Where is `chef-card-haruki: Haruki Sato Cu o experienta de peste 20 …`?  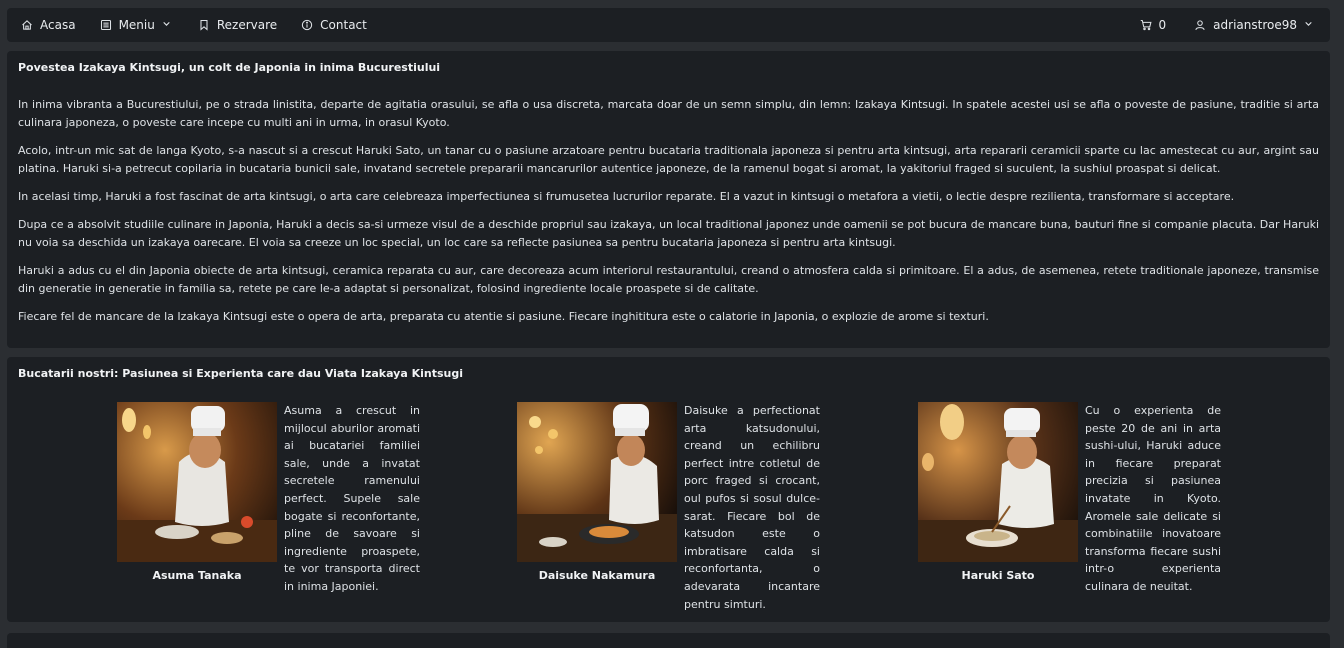 chef-card-haruki: Haruki Sato Cu o experienta de peste 20 … is located at coordinates (1069, 499).